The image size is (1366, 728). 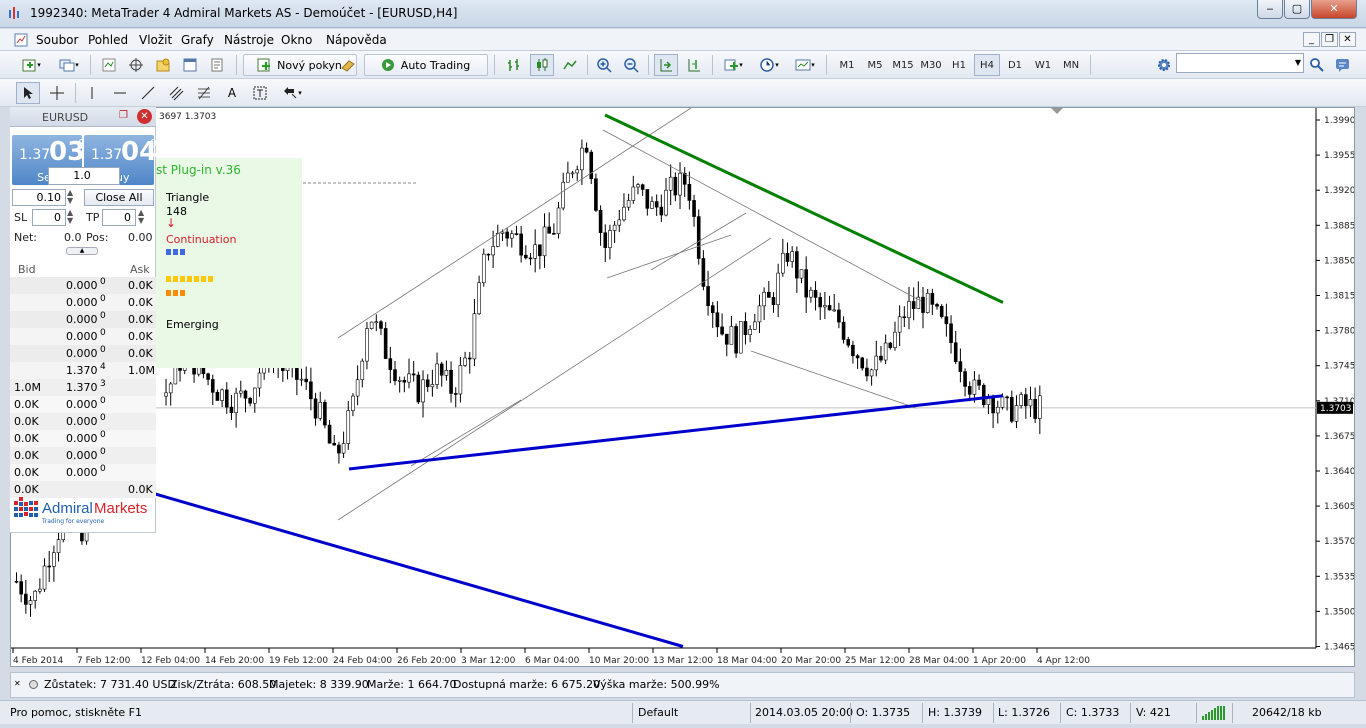 I want to click on data-window-button, so click(x=136, y=65).